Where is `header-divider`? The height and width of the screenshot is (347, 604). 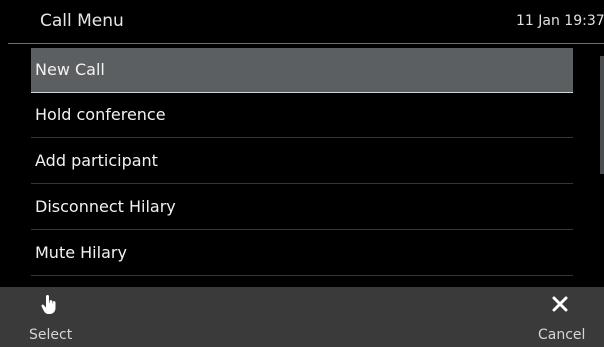 header-divider is located at coordinates (306, 43).